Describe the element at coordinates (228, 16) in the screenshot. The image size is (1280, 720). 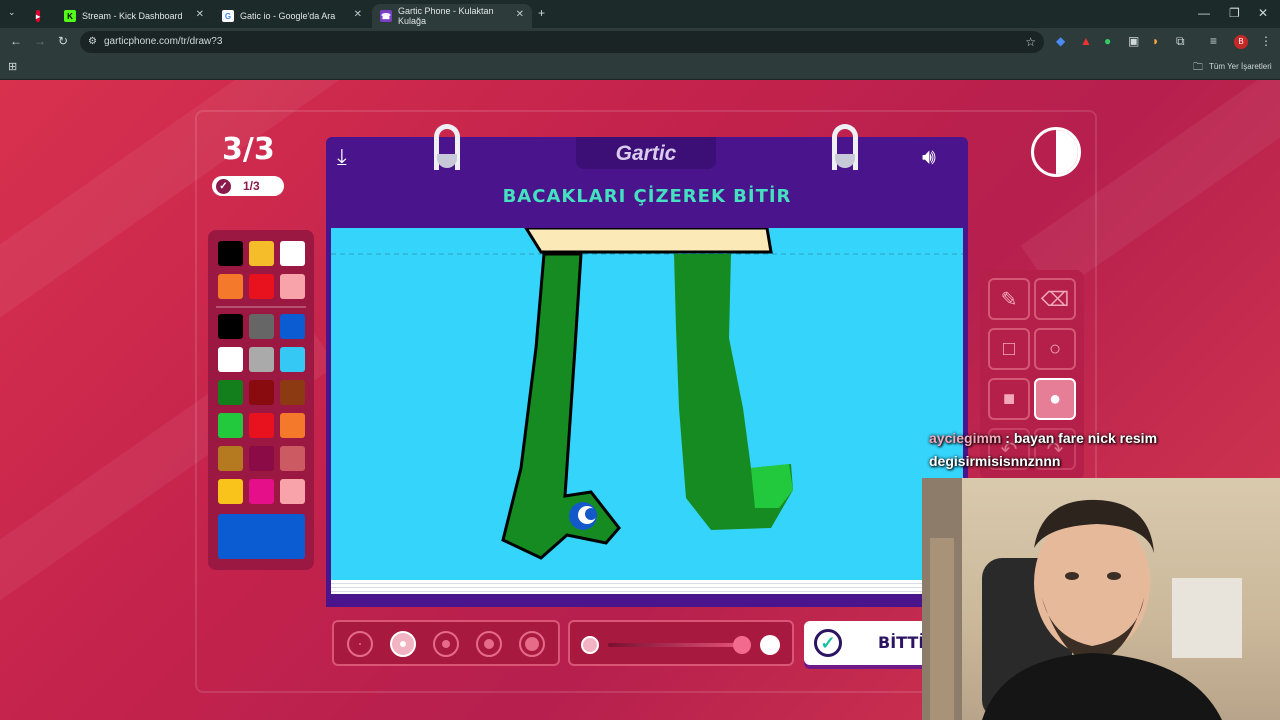
I see `google-icon: G` at that location.